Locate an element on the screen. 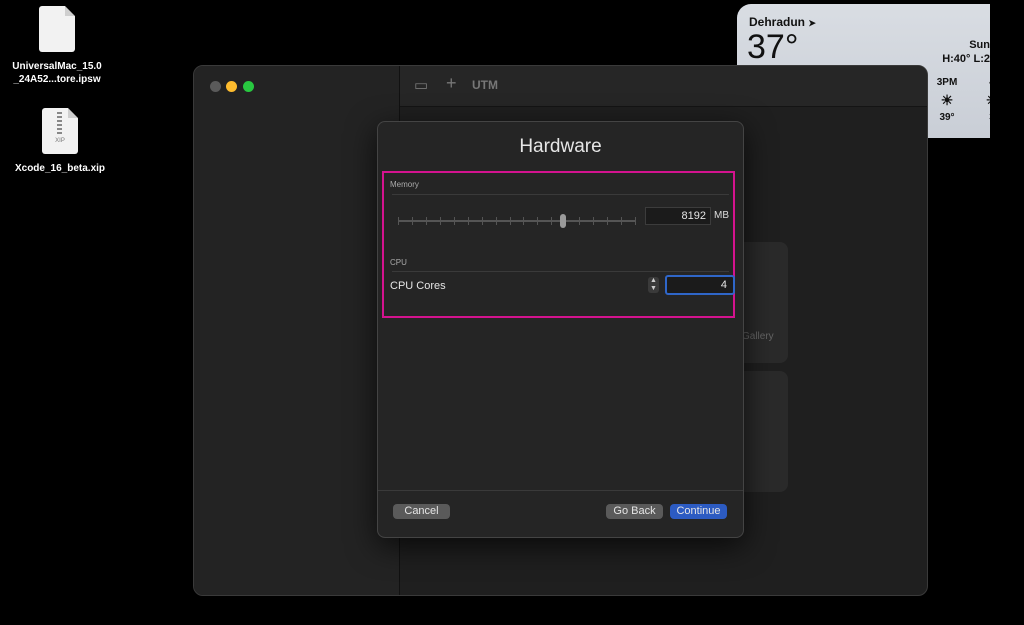 The height and width of the screenshot is (625, 1024). memory-section-label: Memory is located at coordinates (404, 184).